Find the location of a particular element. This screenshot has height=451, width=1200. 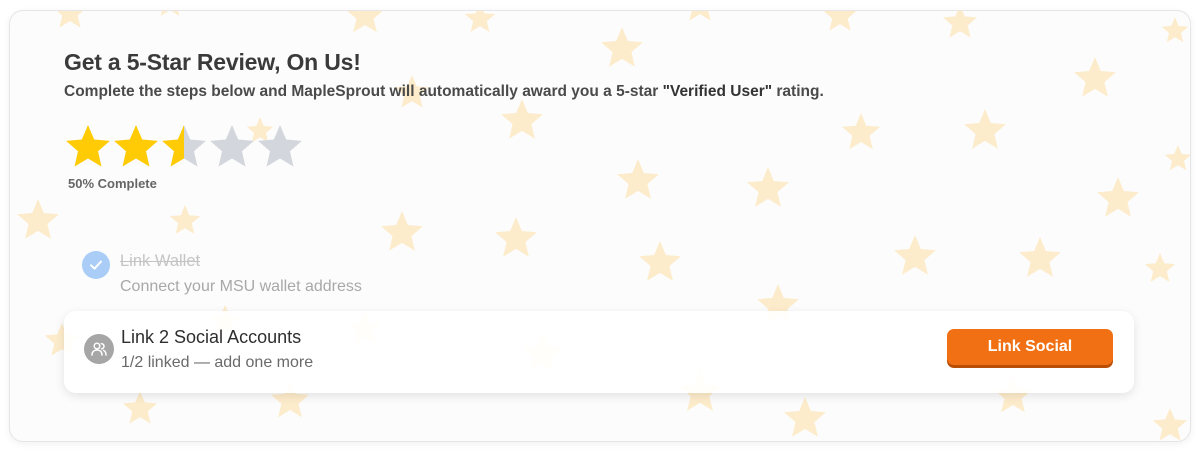

star-rating is located at coordinates (189, 148).